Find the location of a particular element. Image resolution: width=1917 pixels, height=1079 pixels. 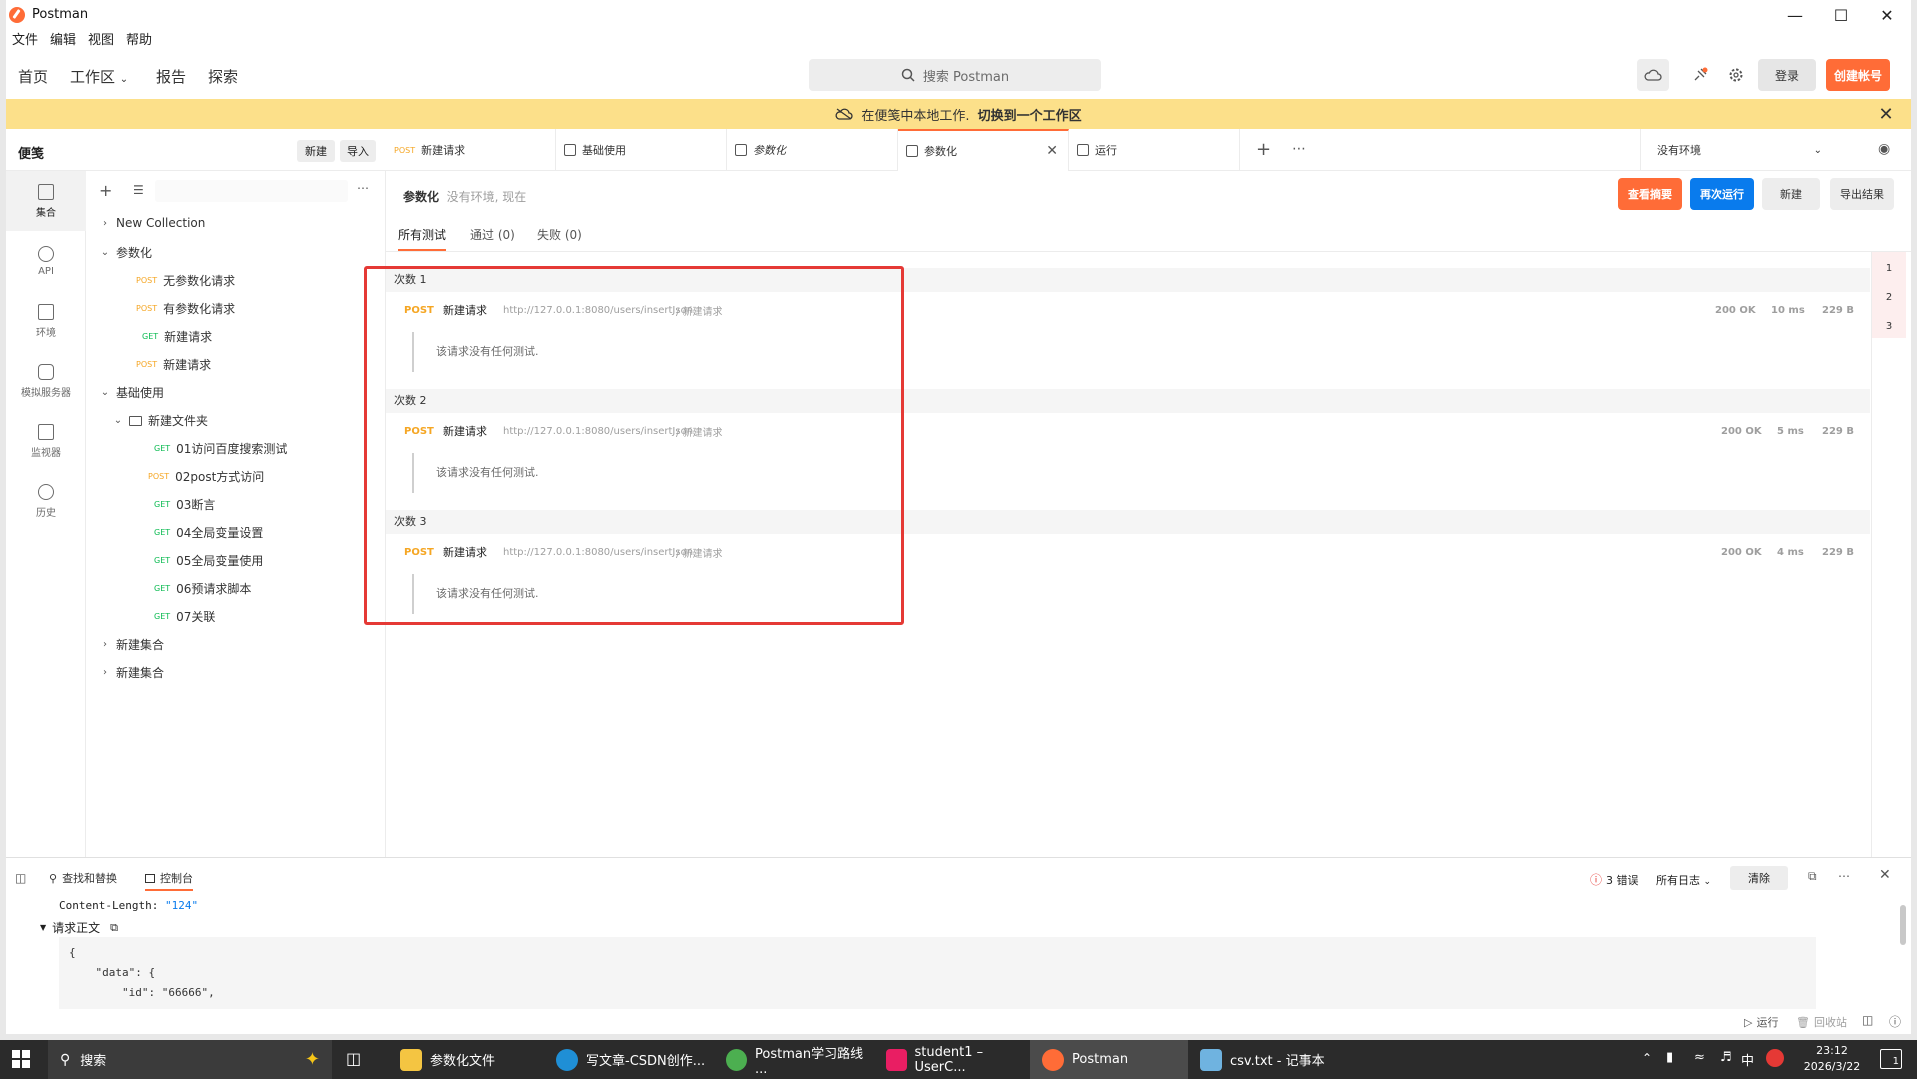

view-summary-button: 查看摘要 is located at coordinates (1650, 194).